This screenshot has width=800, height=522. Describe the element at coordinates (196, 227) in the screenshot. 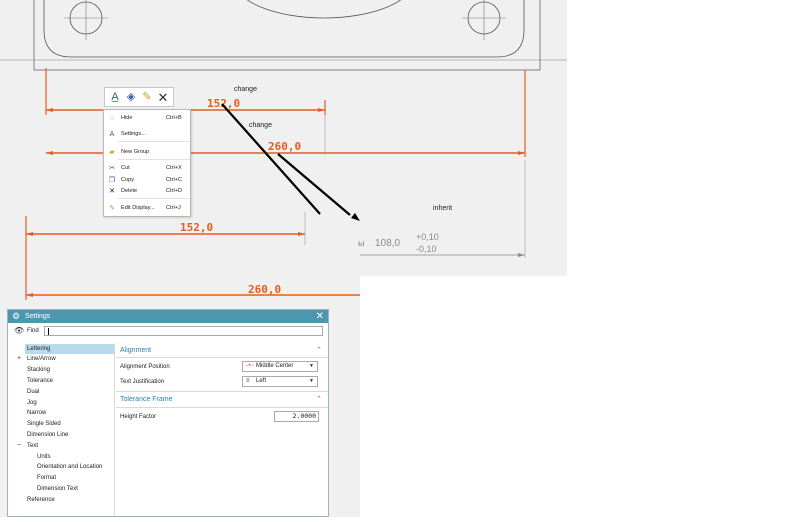

I see `dimension-152-lower-text: 152,0` at that location.